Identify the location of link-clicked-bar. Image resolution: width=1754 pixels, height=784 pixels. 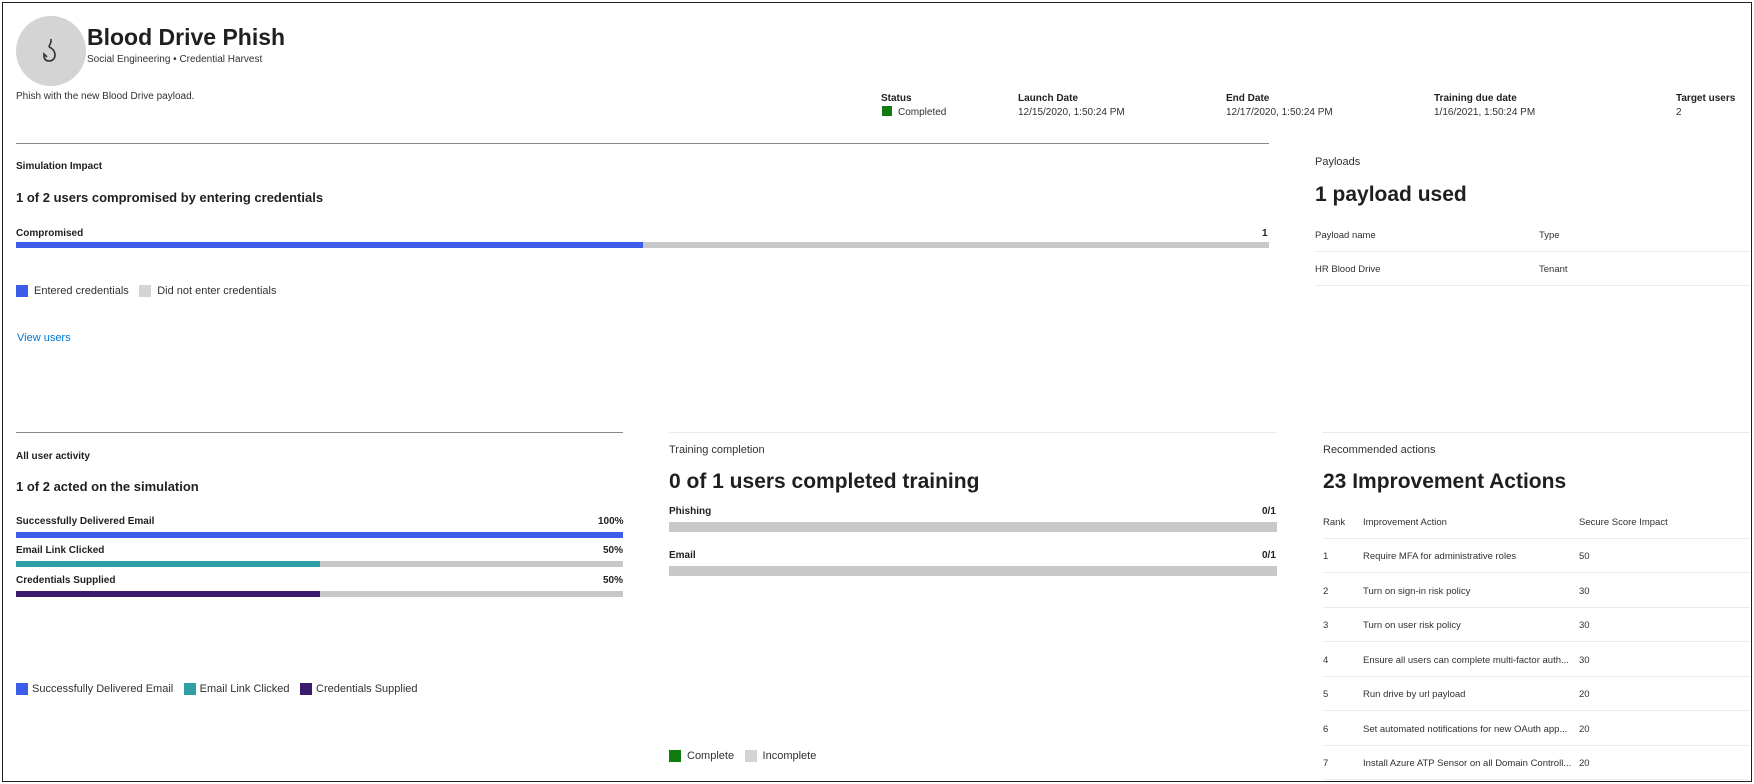
(319, 564).